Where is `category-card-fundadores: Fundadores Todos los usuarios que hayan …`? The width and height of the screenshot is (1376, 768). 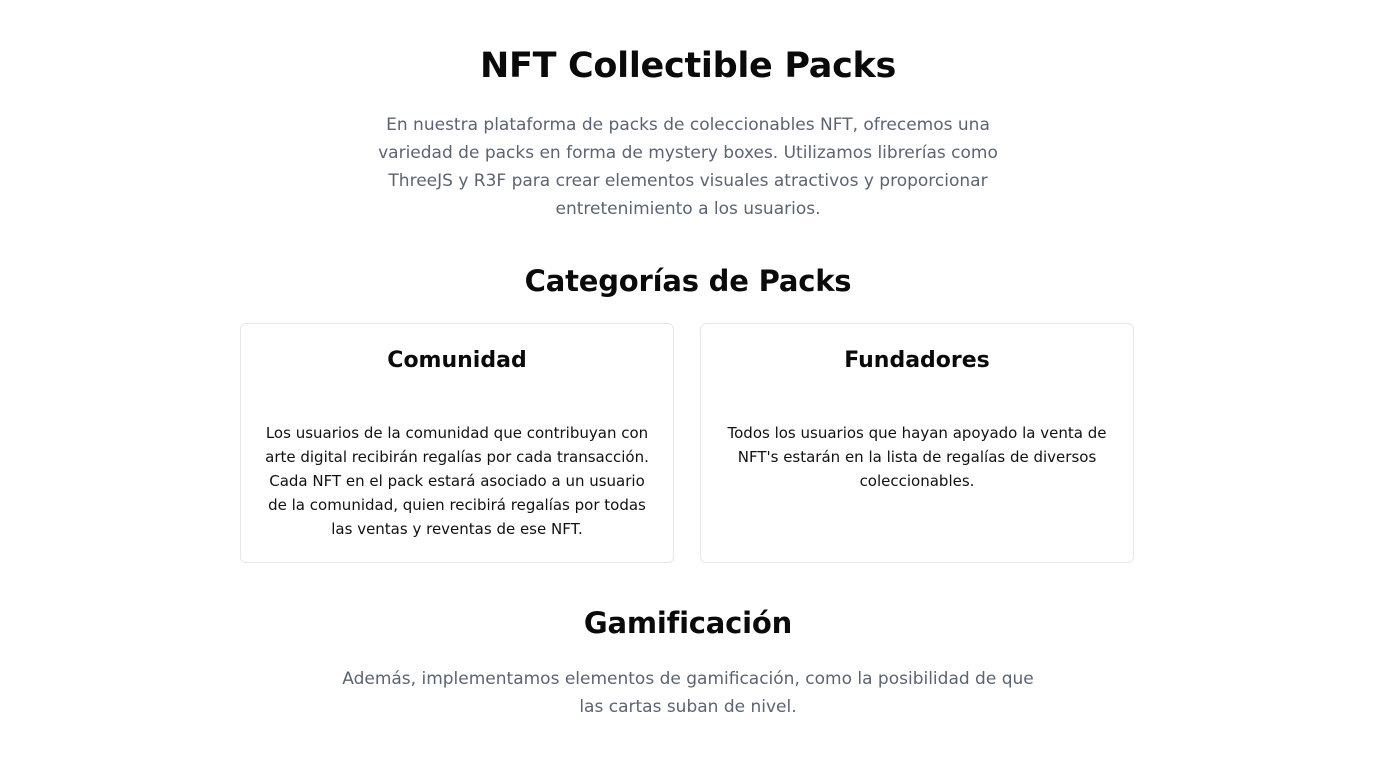
category-card-fundadores: Fundadores Todos los usuarios que hayan … is located at coordinates (917, 443).